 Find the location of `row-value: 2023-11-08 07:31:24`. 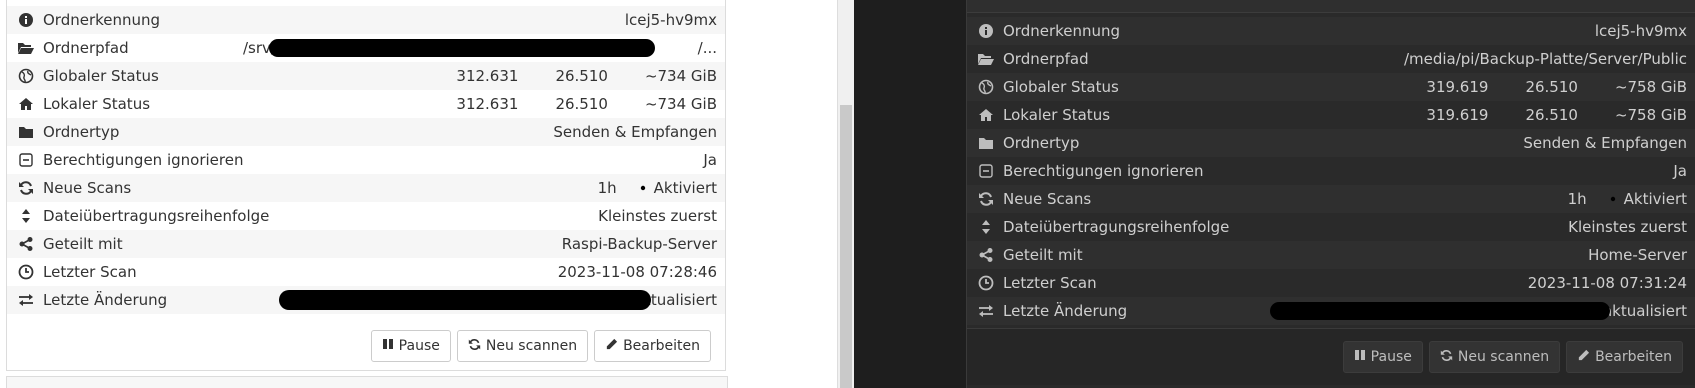

row-value: 2023-11-08 07:31:24 is located at coordinates (1607, 283).